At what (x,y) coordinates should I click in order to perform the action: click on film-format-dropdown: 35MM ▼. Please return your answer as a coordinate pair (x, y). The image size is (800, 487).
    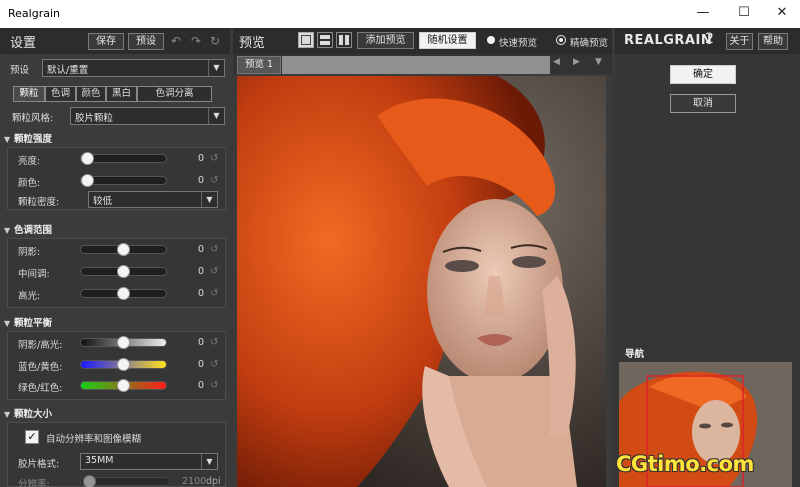
    Looking at the image, I should click on (149, 461).